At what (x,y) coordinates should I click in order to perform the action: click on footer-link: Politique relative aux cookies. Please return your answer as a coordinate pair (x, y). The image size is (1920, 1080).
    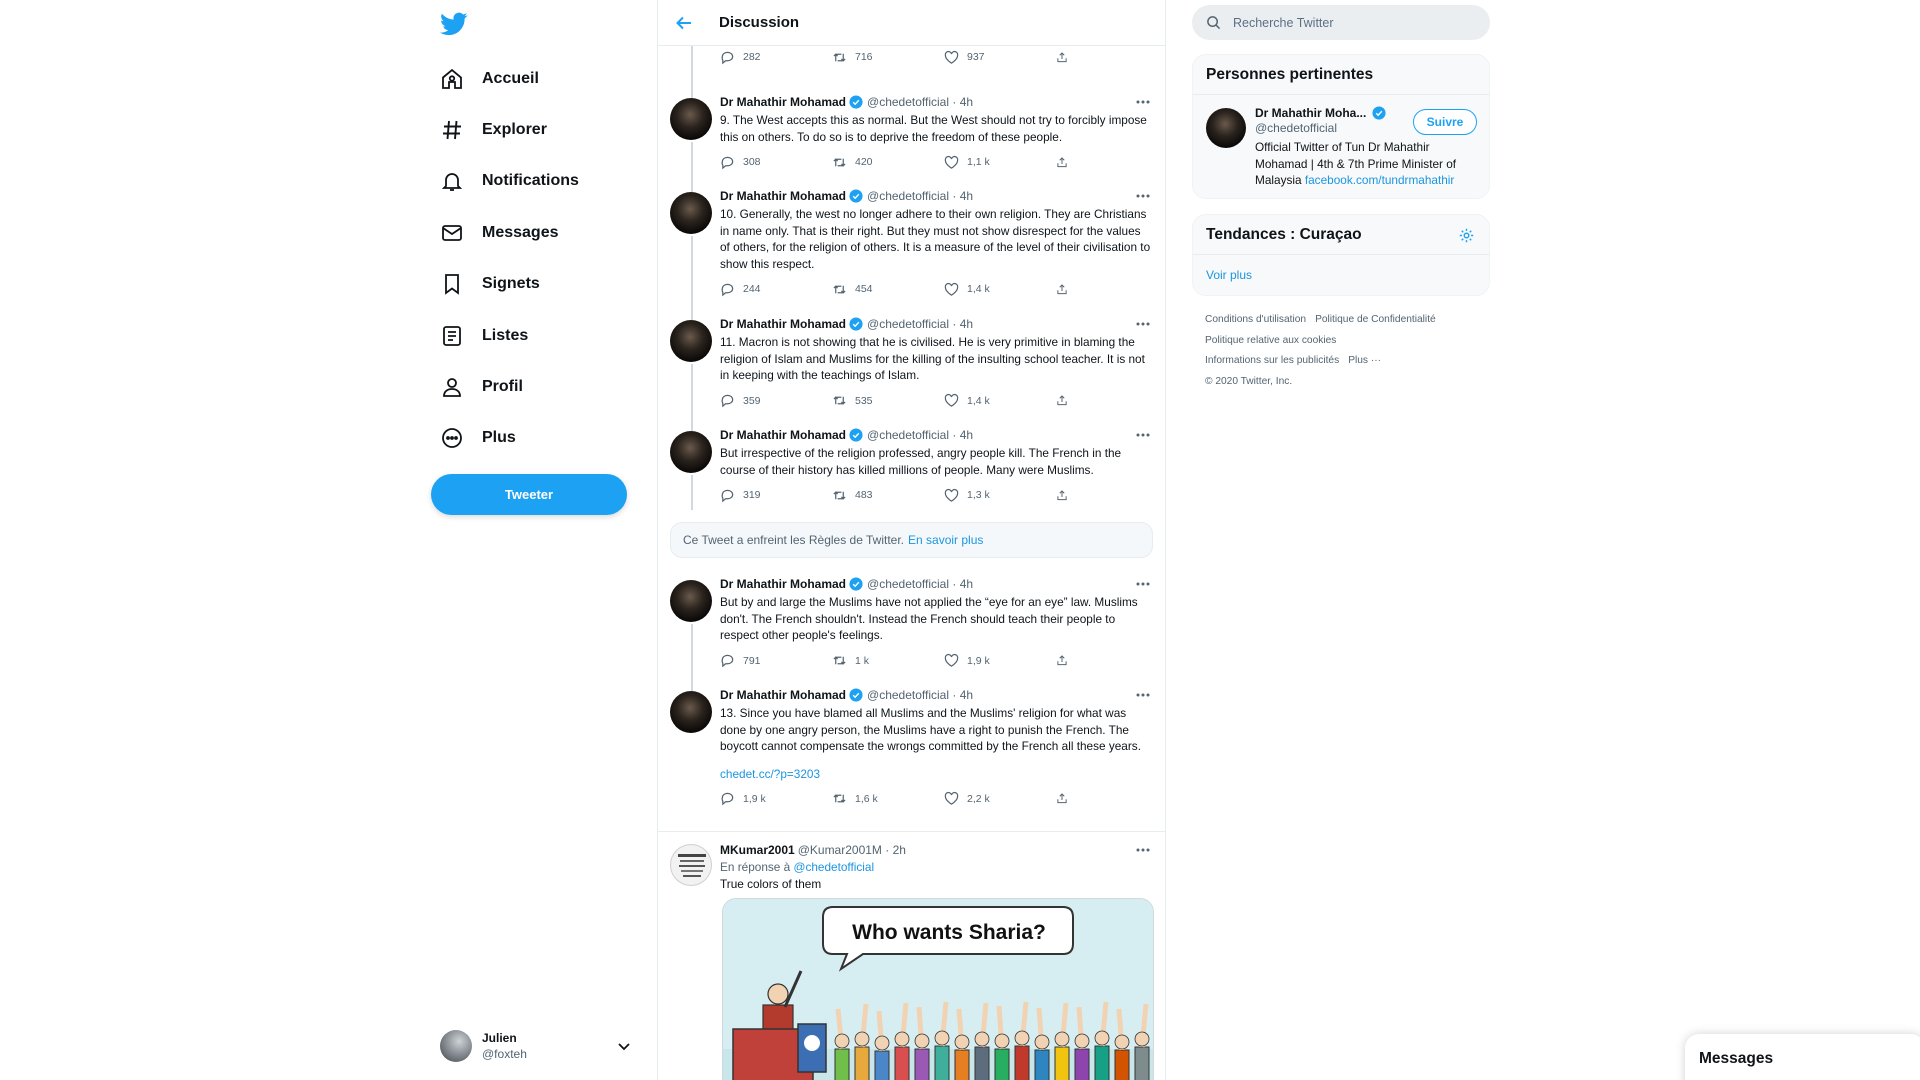
    Looking at the image, I should click on (1270, 340).